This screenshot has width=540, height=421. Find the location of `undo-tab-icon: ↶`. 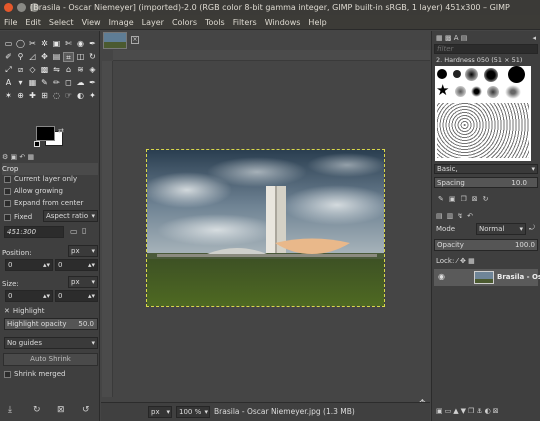

undo-tab-icon: ↶ is located at coordinates (472, 216).